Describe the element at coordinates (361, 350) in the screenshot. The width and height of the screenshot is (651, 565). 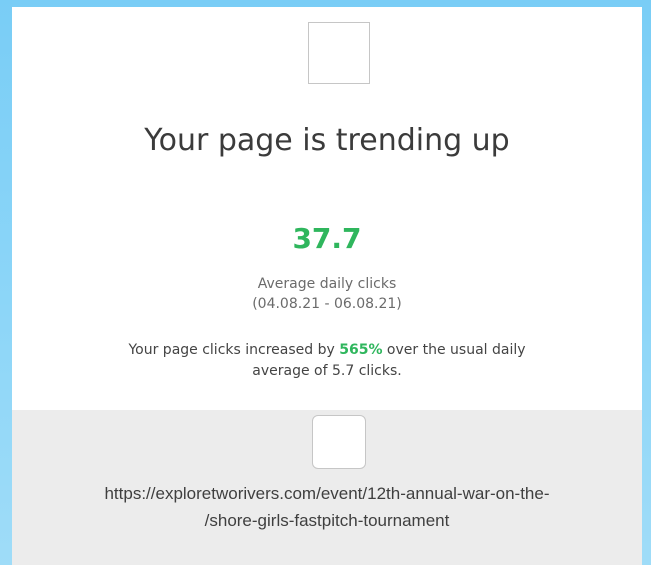
I see `percent-increase: 565%` at that location.